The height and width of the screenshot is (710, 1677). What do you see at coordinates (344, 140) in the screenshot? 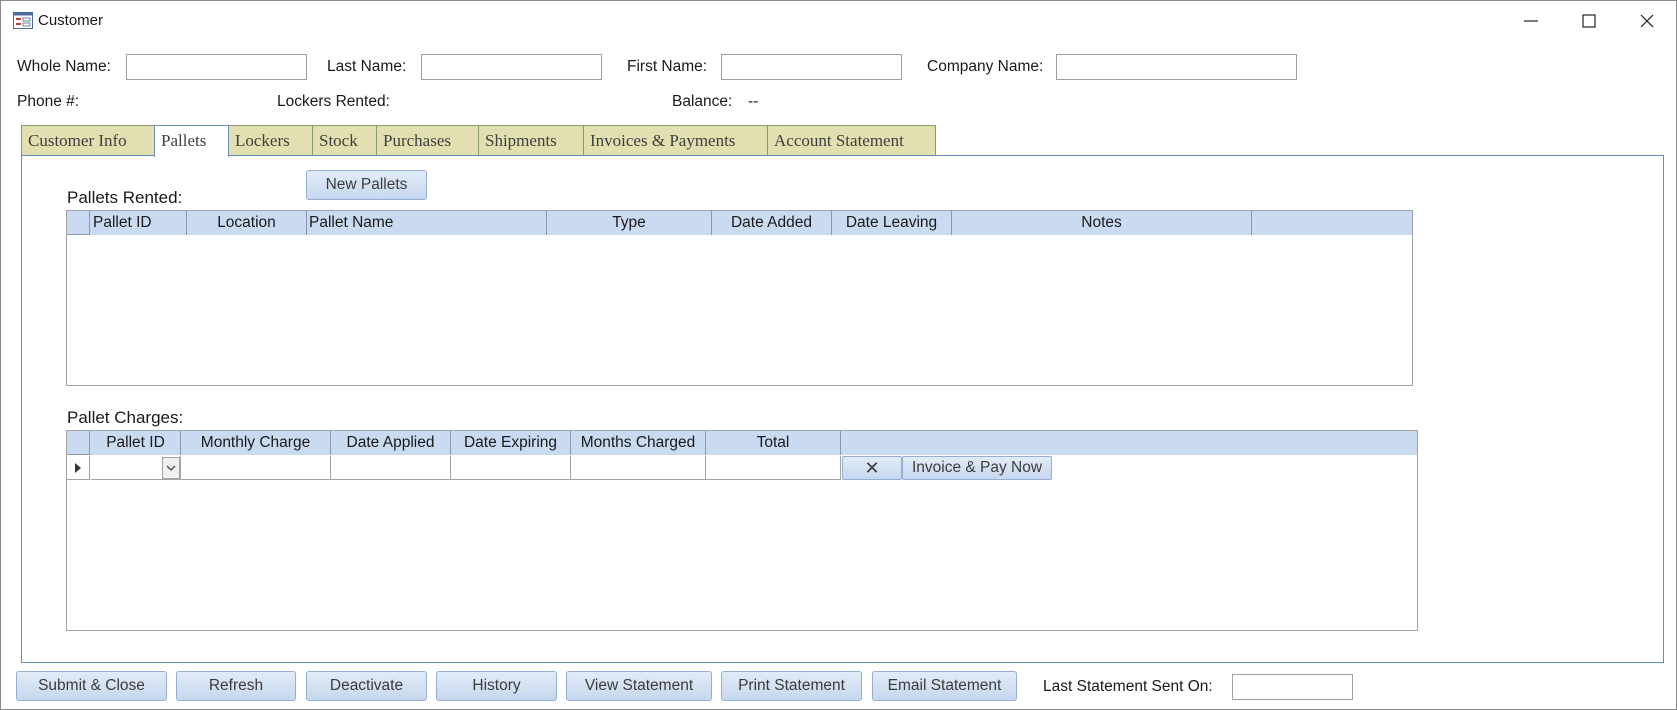
I see `tab-stock: Stock` at bounding box center [344, 140].